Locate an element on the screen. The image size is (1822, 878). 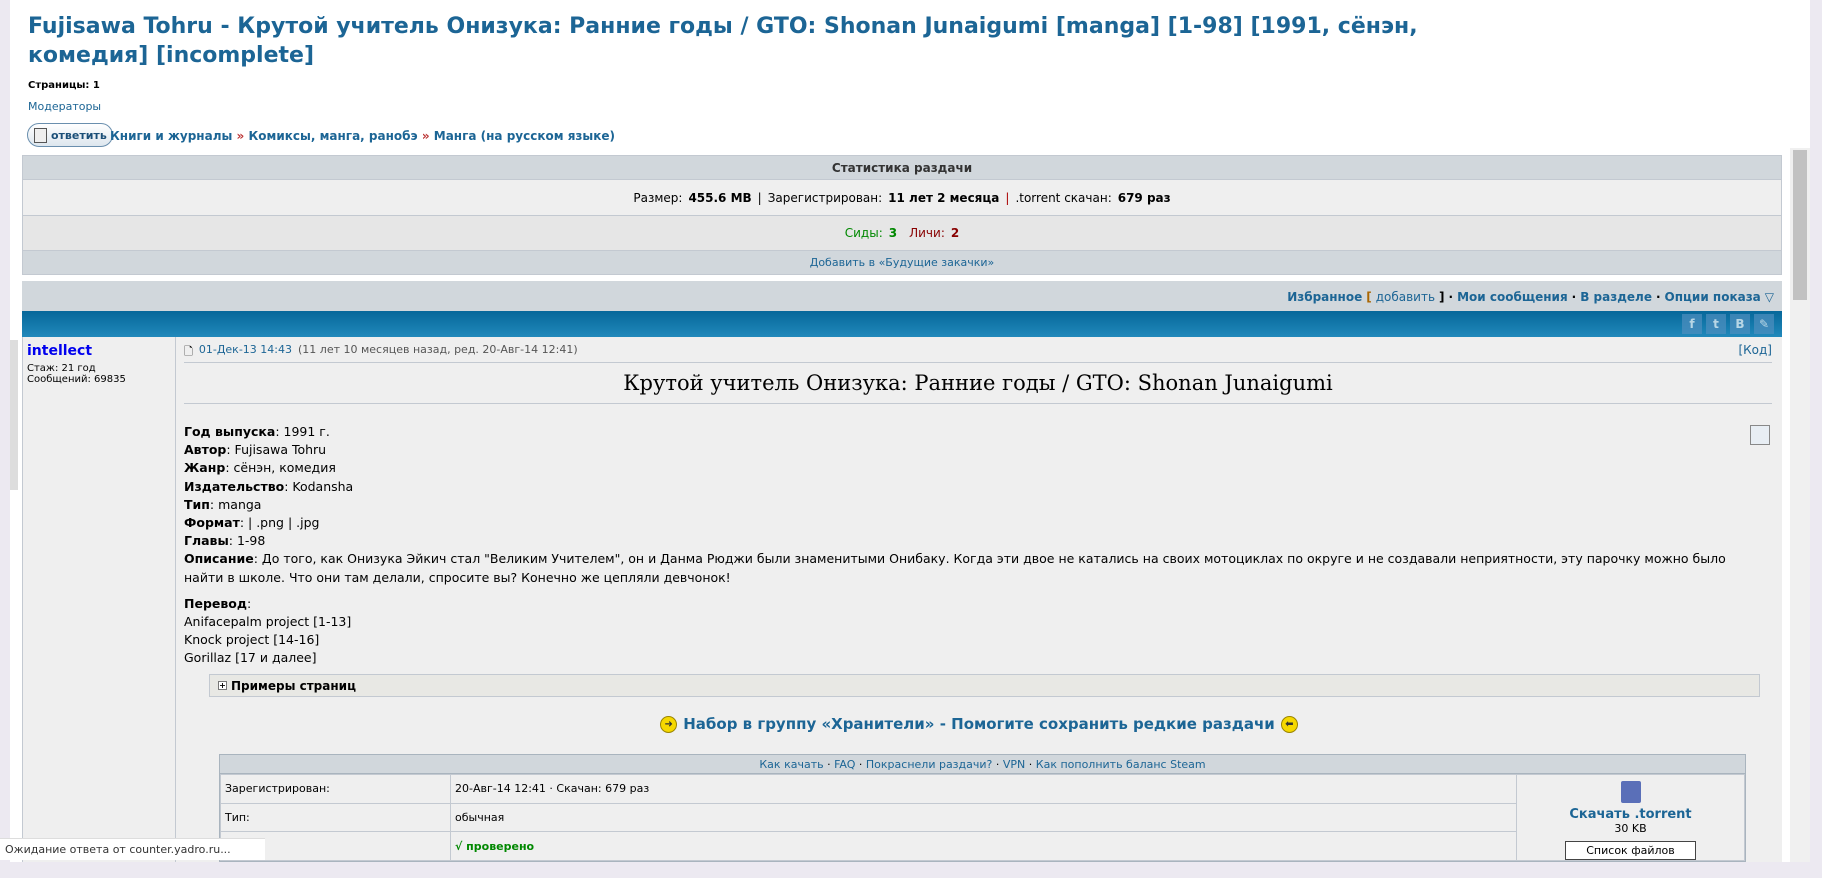
crumb-books: Книги и журналы is located at coordinates (171, 136).